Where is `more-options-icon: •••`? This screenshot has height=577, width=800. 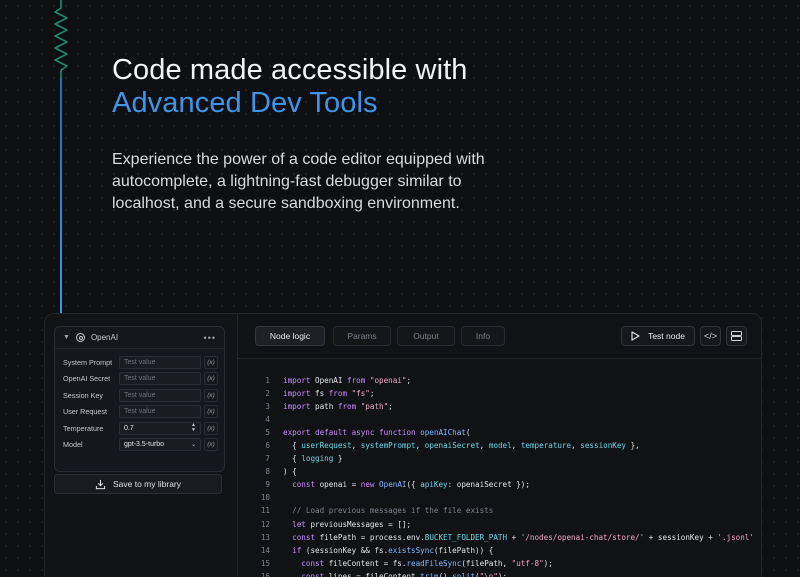 more-options-icon: ••• is located at coordinates (210, 338).